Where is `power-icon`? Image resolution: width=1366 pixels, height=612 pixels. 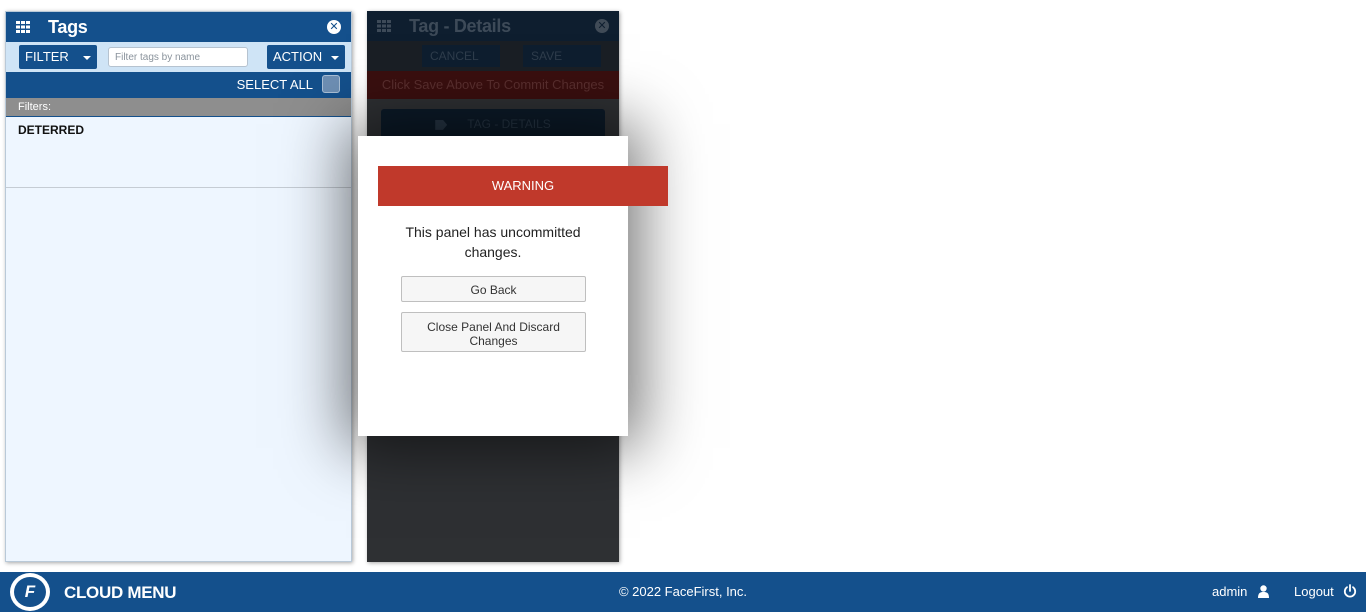
power-icon is located at coordinates (1350, 591).